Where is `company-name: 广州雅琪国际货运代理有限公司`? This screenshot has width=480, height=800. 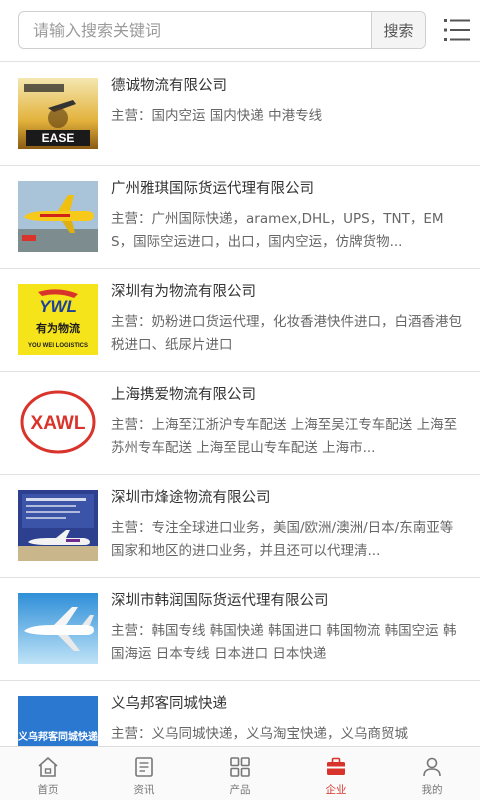
company-name: 广州雅琪国际货运代理有限公司 is located at coordinates (291, 189).